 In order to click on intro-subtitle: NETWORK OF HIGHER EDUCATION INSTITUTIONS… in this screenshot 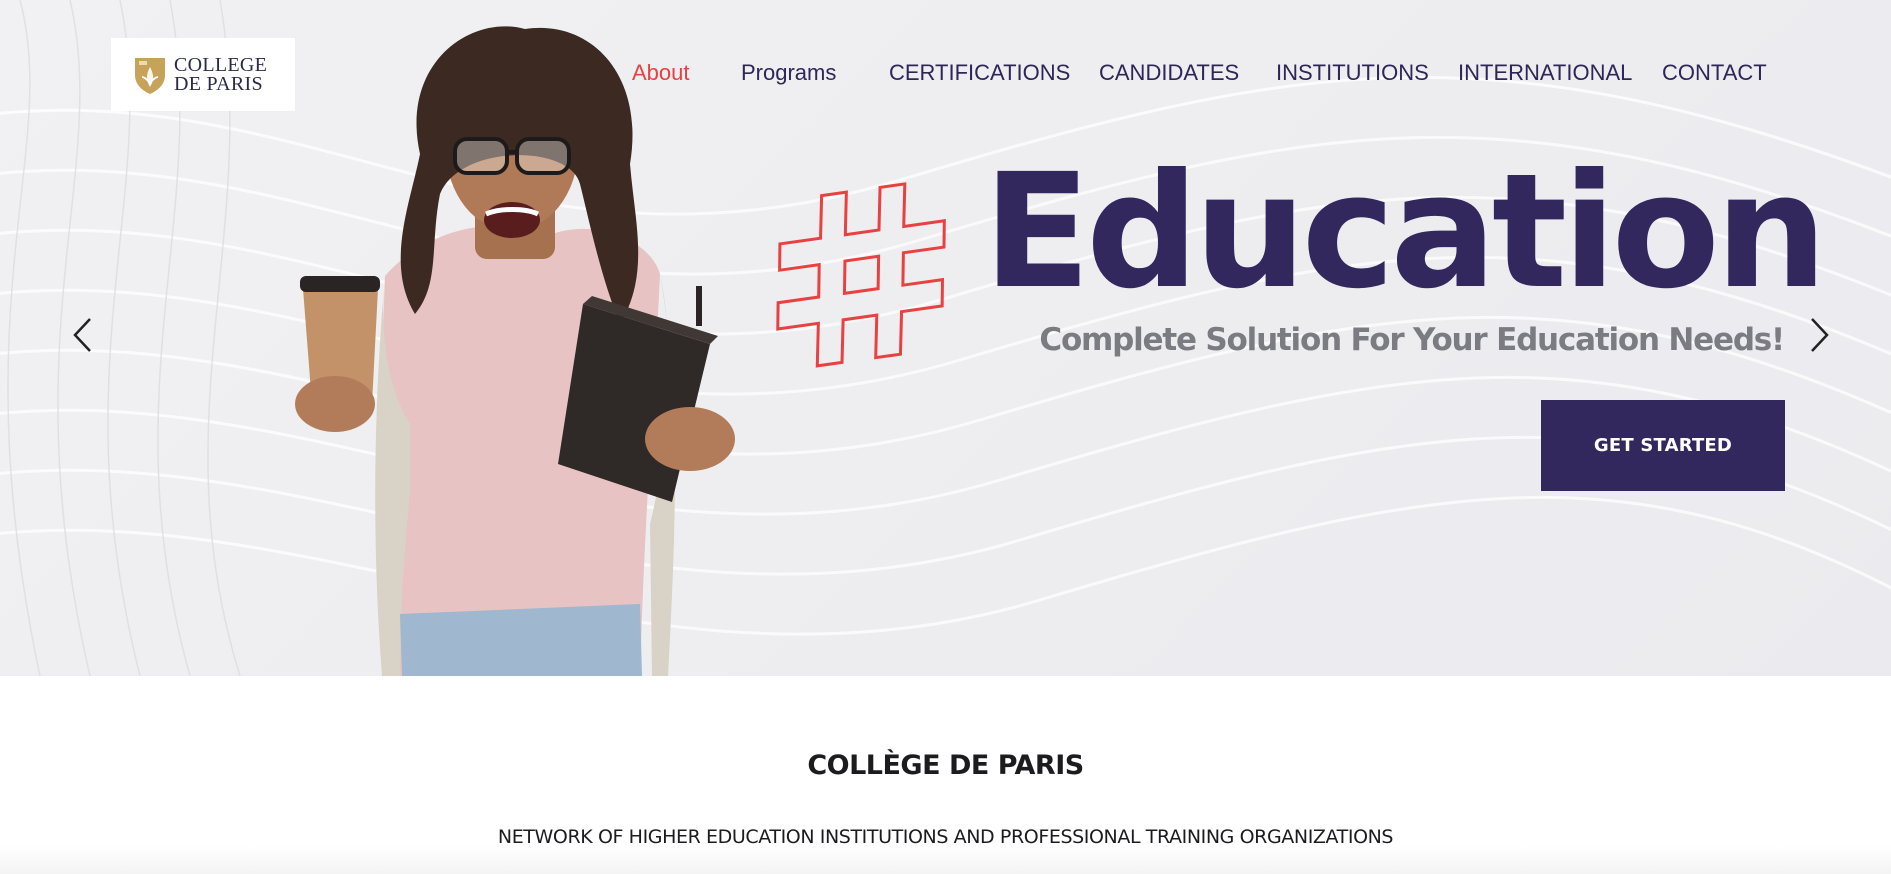, I will do `click(945, 837)`.